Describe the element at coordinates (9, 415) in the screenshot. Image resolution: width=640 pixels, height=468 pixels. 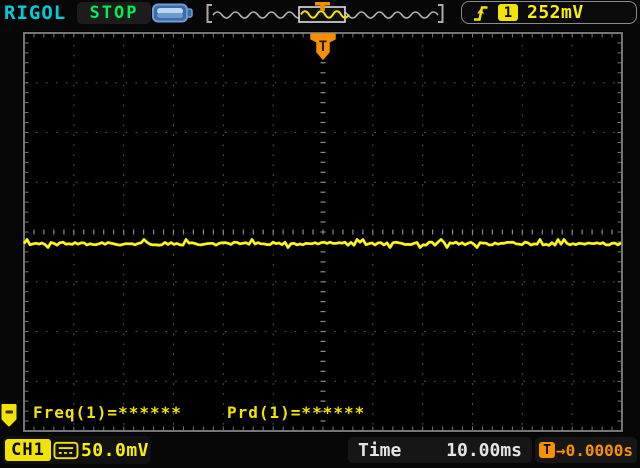
I see `channel1-level-marker` at that location.